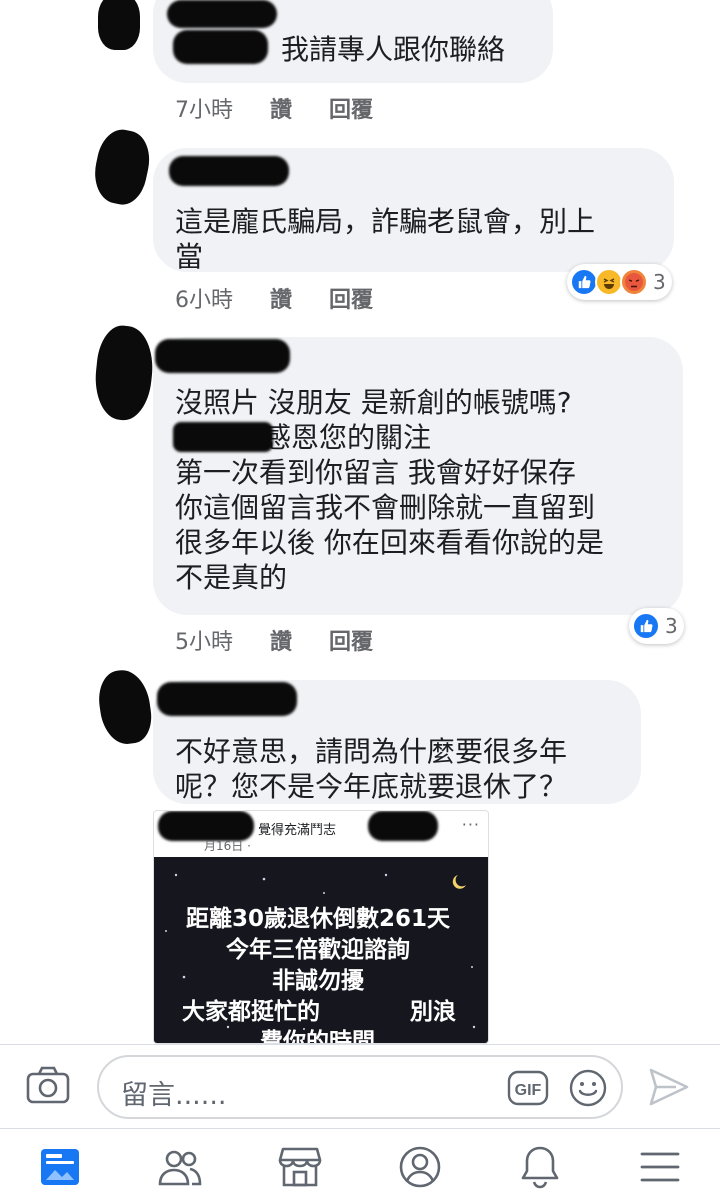 The width and height of the screenshot is (720, 1204). I want to click on angry-icon, so click(634, 282).